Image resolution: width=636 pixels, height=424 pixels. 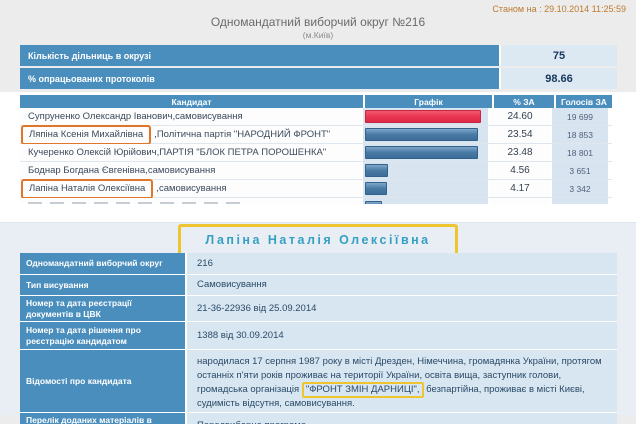 What do you see at coordinates (100, 116) in the screenshot?
I see `candidate-name: Супруненко Олександр Іванович` at bounding box center [100, 116].